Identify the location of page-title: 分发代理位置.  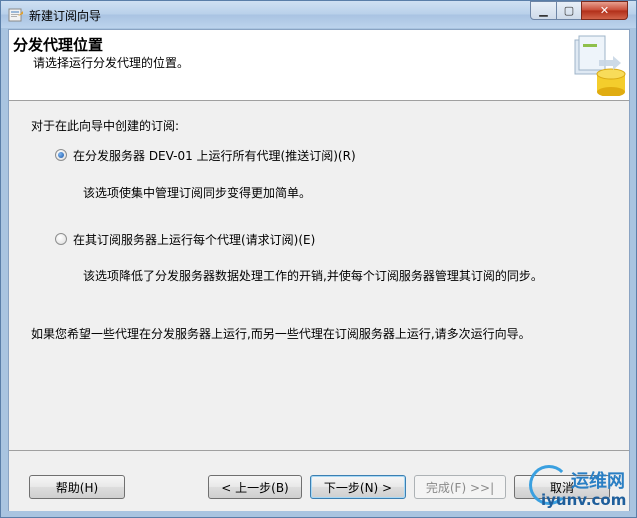
(58, 45).